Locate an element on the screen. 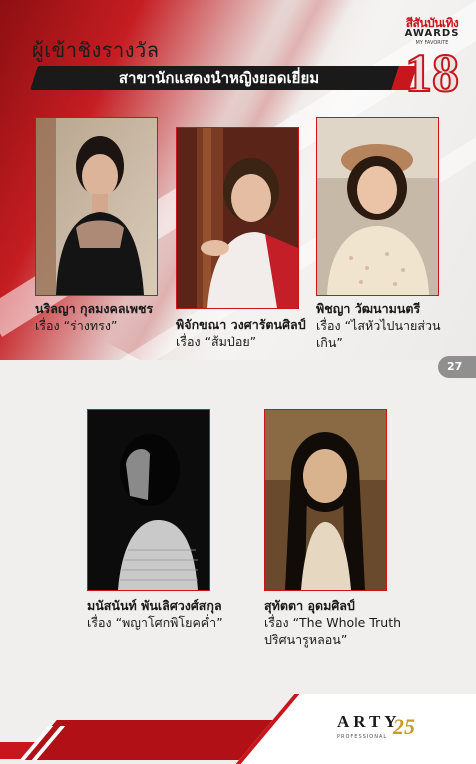  nominee-name: นริลญา กุลมงคลเพชร is located at coordinates (94, 308).